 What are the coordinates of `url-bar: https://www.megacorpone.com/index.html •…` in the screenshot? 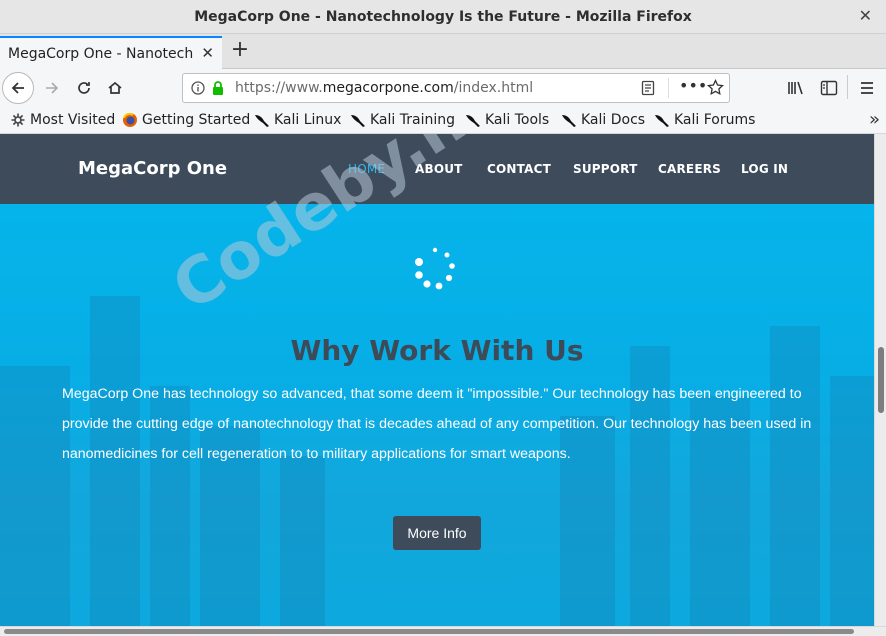 It's located at (456, 88).